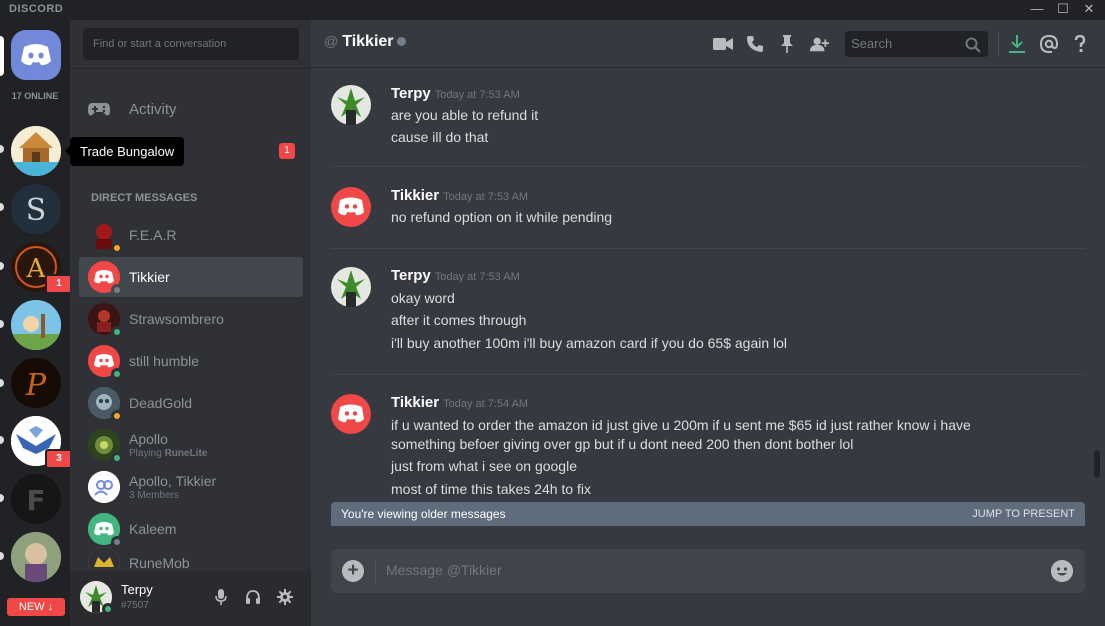 This screenshot has width=1105, height=626. Describe the element at coordinates (191, 277) in the screenshot. I see `dm-item-tikkier: Tikkier` at that location.